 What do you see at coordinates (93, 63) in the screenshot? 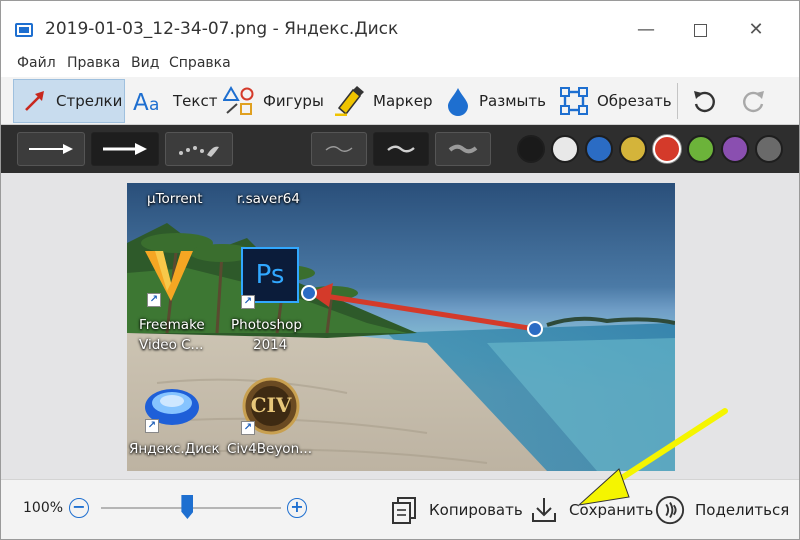
I see `menu-edit: Правка` at bounding box center [93, 63].